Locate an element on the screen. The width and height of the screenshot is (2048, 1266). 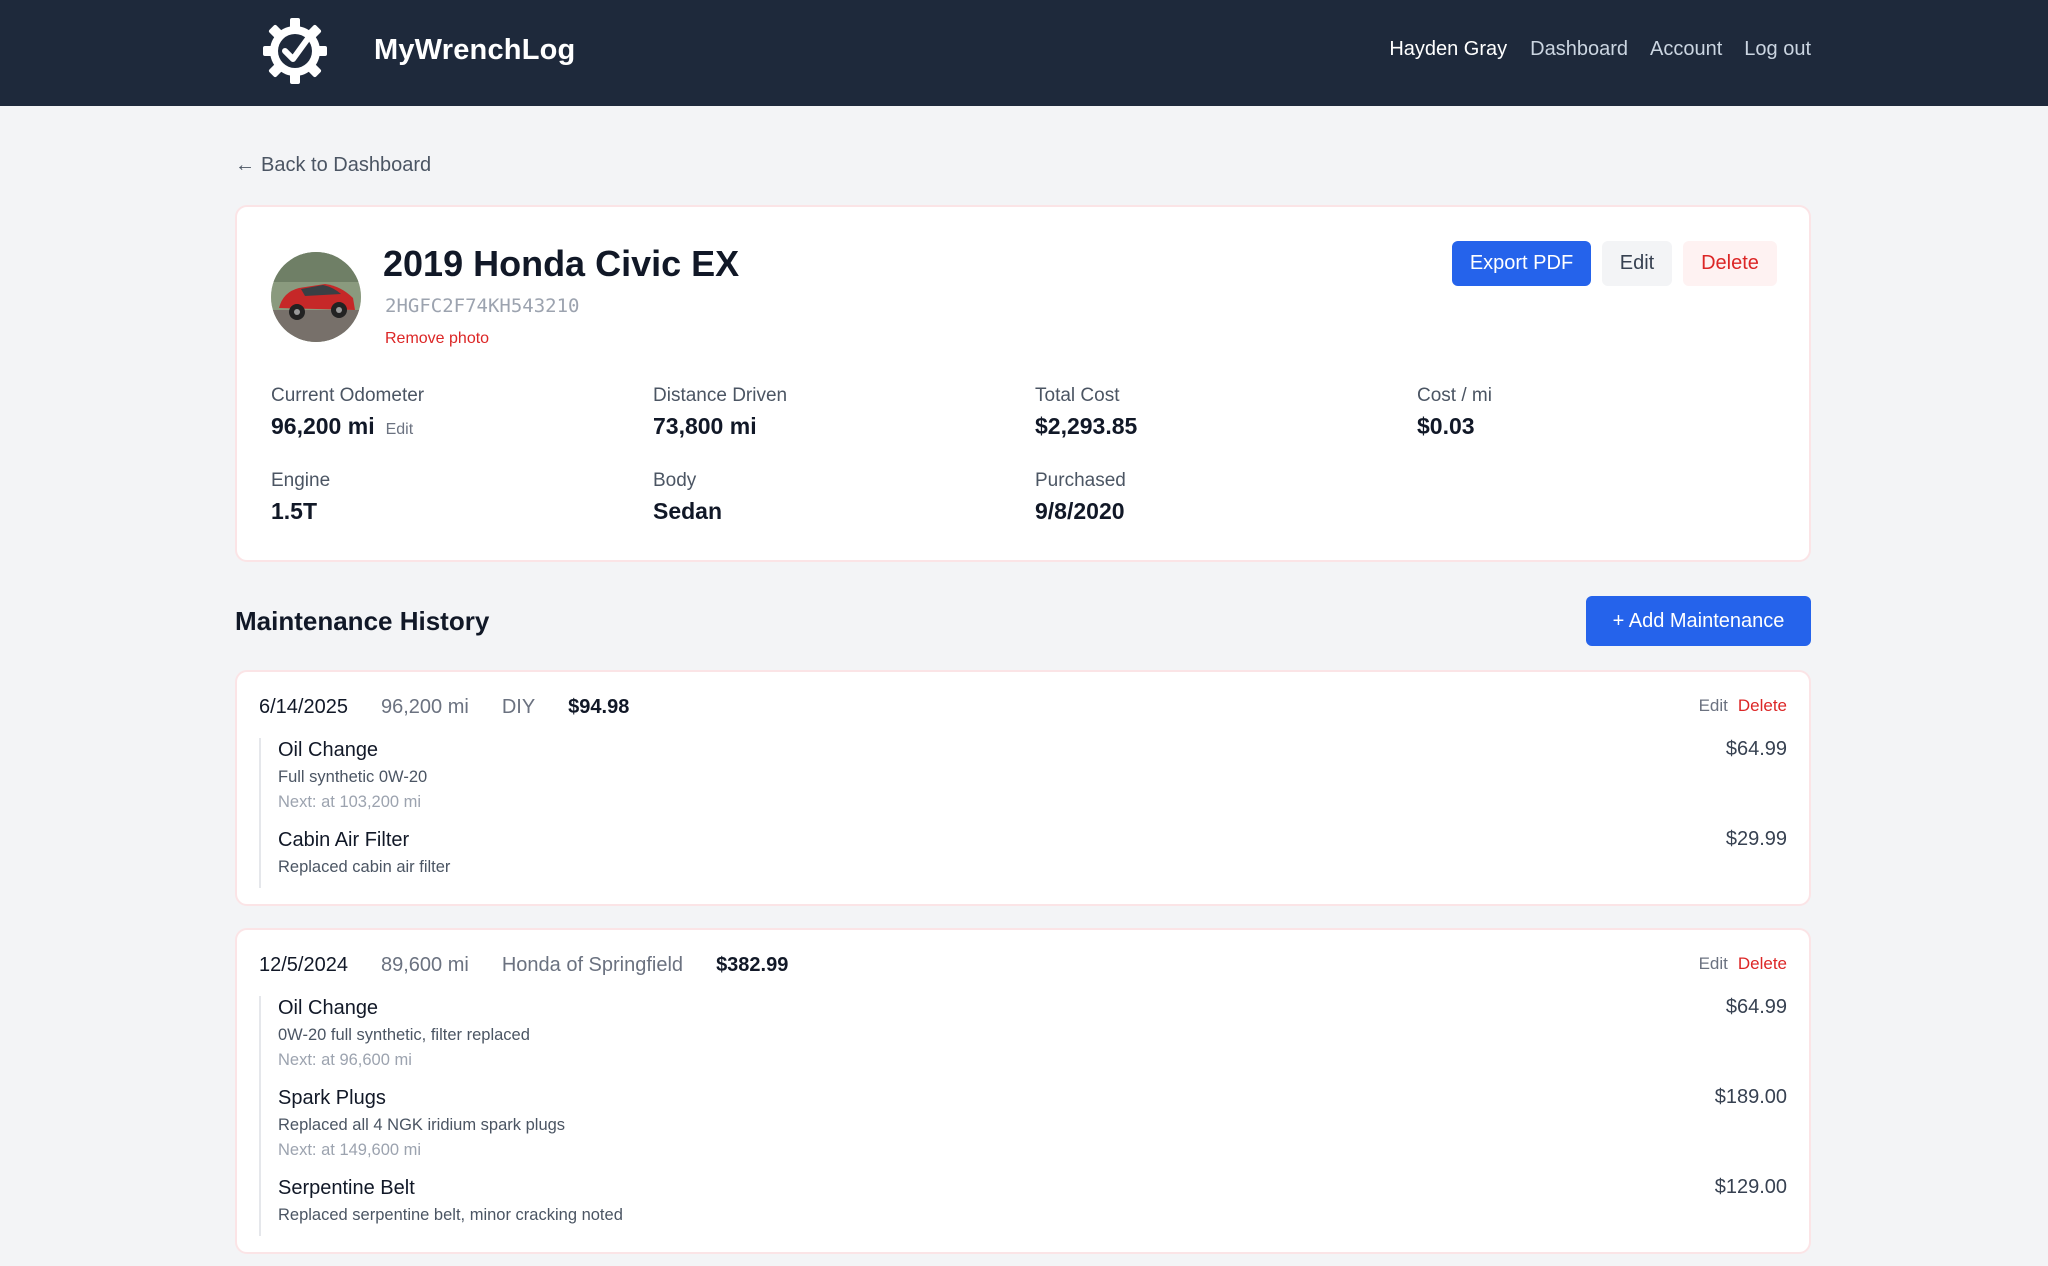
back-link-label: Back to Dashboard is located at coordinates (346, 165).